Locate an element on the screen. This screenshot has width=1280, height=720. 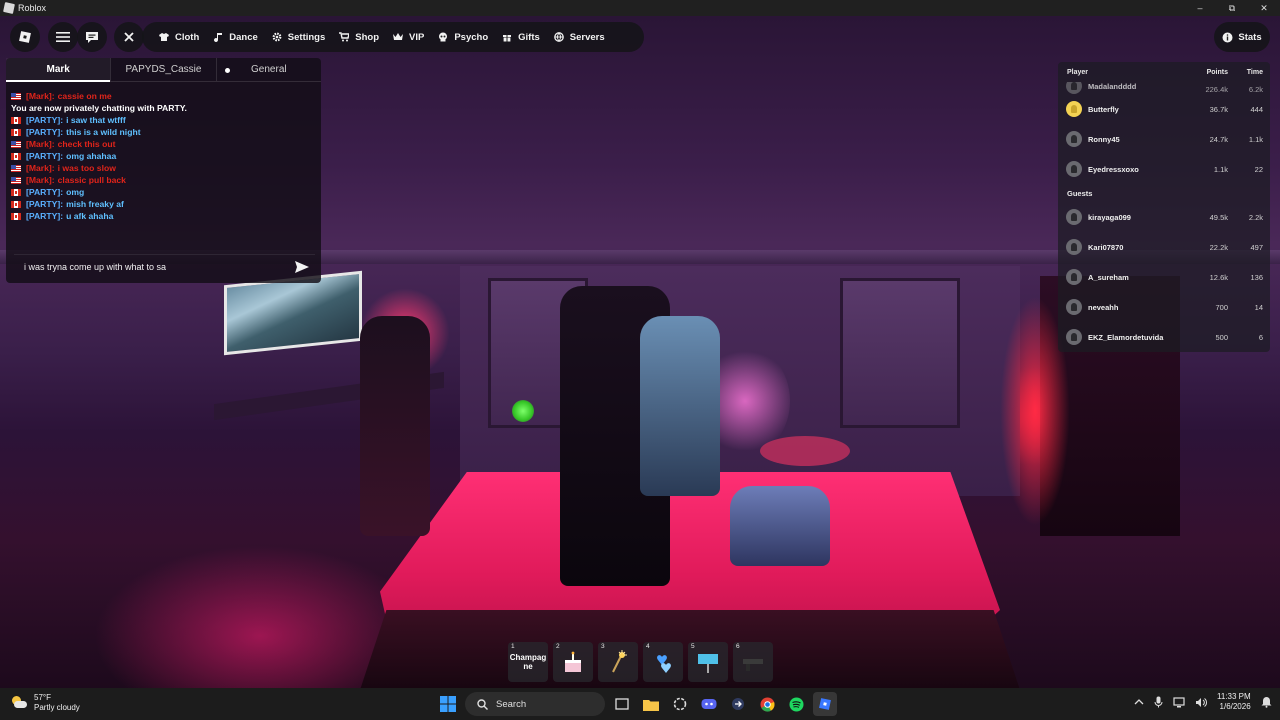
player-time: 2.2k is located at coordinates (1255, 217).